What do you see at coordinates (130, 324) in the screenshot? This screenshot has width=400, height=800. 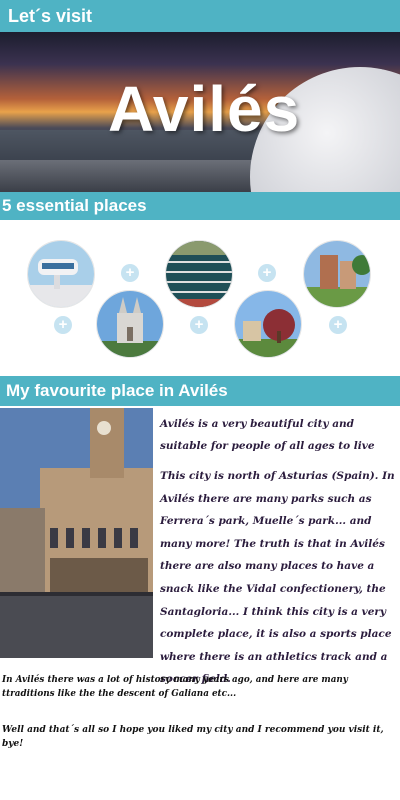 I see `place-church-photo` at bounding box center [130, 324].